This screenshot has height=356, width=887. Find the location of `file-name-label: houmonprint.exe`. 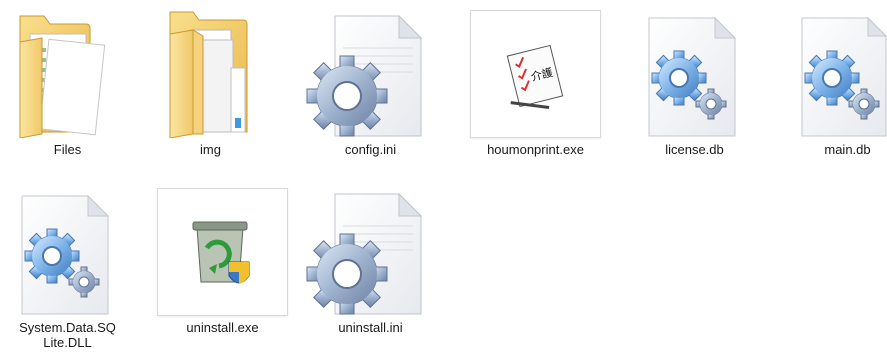

file-name-label: houmonprint.exe is located at coordinates (535, 149).